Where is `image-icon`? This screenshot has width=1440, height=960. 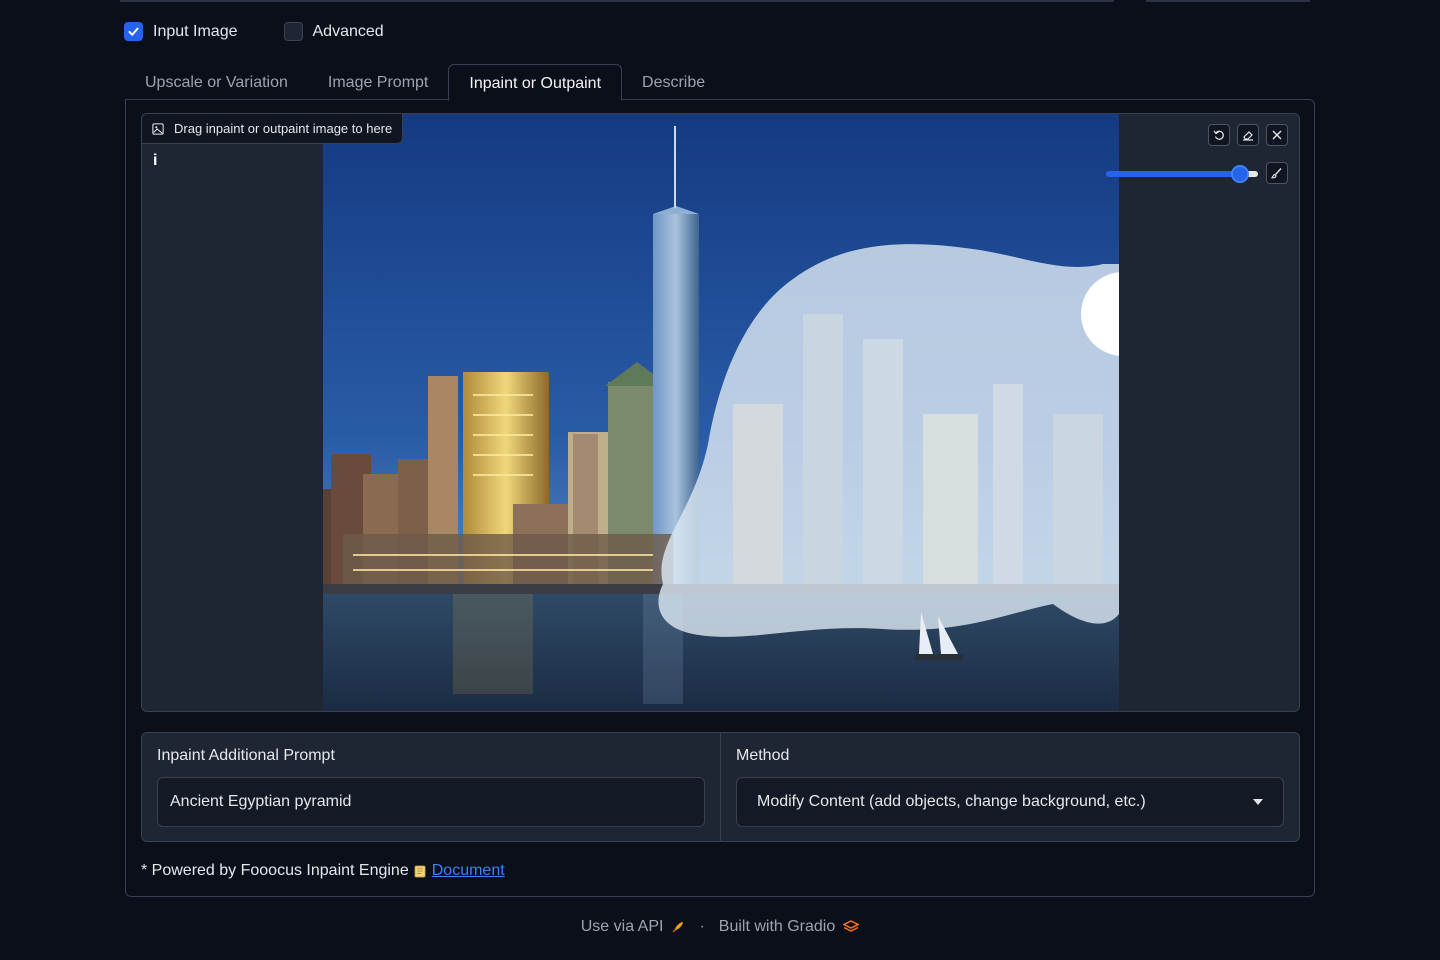
image-icon is located at coordinates (158, 128).